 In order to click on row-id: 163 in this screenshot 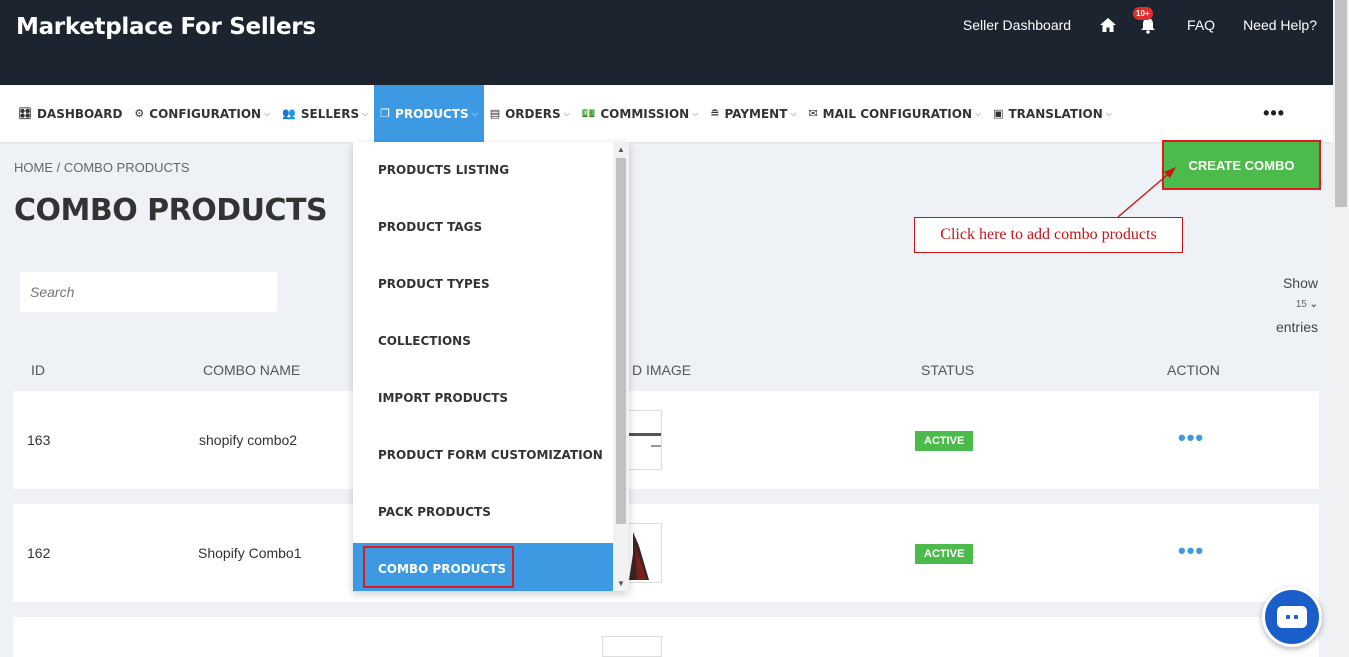, I will do `click(39, 440)`.